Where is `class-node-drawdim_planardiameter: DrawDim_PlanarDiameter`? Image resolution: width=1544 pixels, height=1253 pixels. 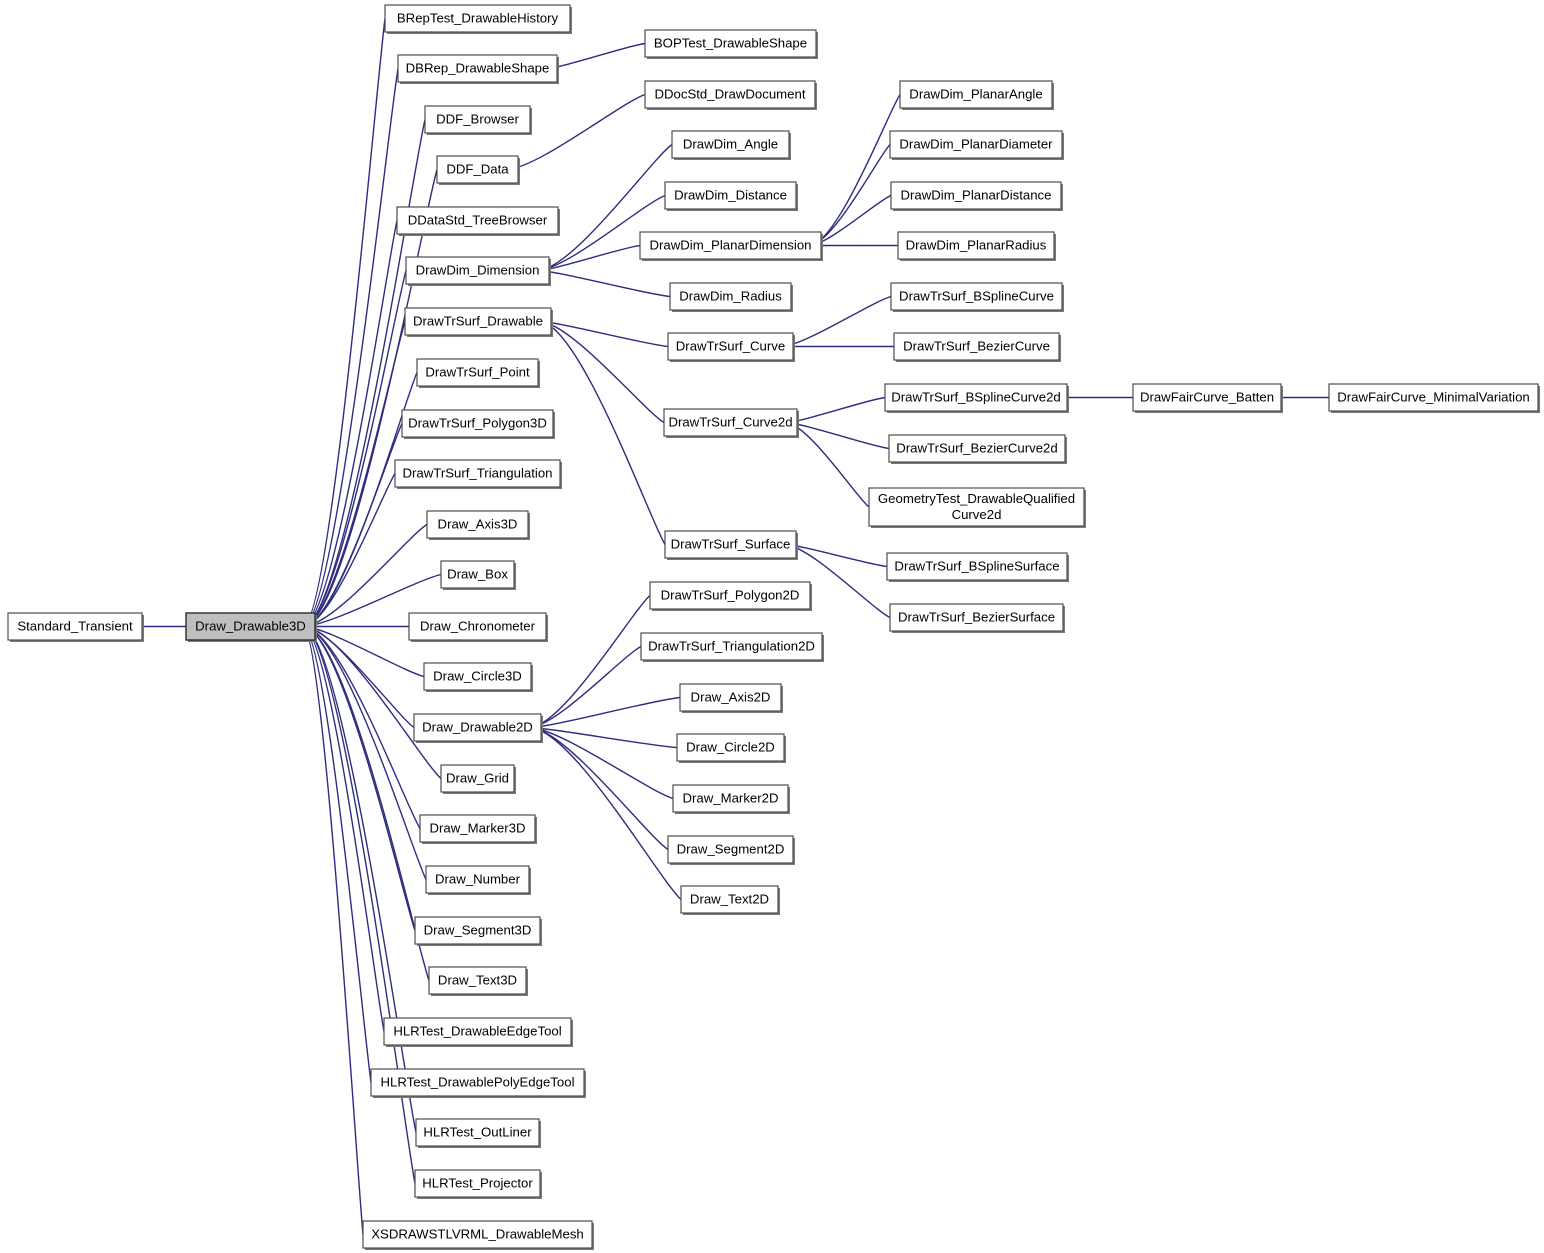 class-node-drawdim_planardiameter: DrawDim_PlanarDiameter is located at coordinates (976, 145).